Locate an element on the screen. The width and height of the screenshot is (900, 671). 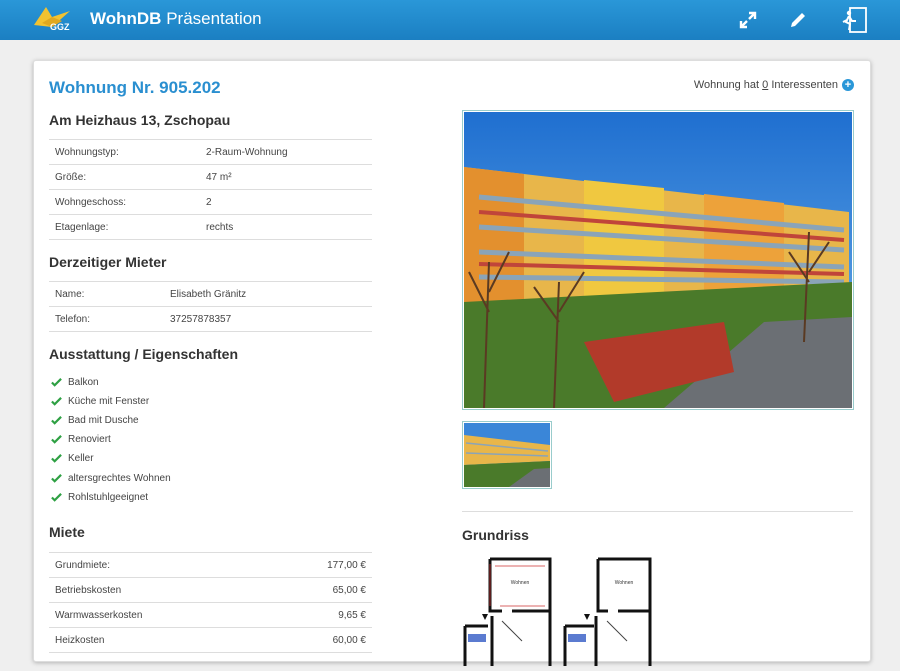
detail-label: Wohnungstyp: is located at coordinates (87, 152).